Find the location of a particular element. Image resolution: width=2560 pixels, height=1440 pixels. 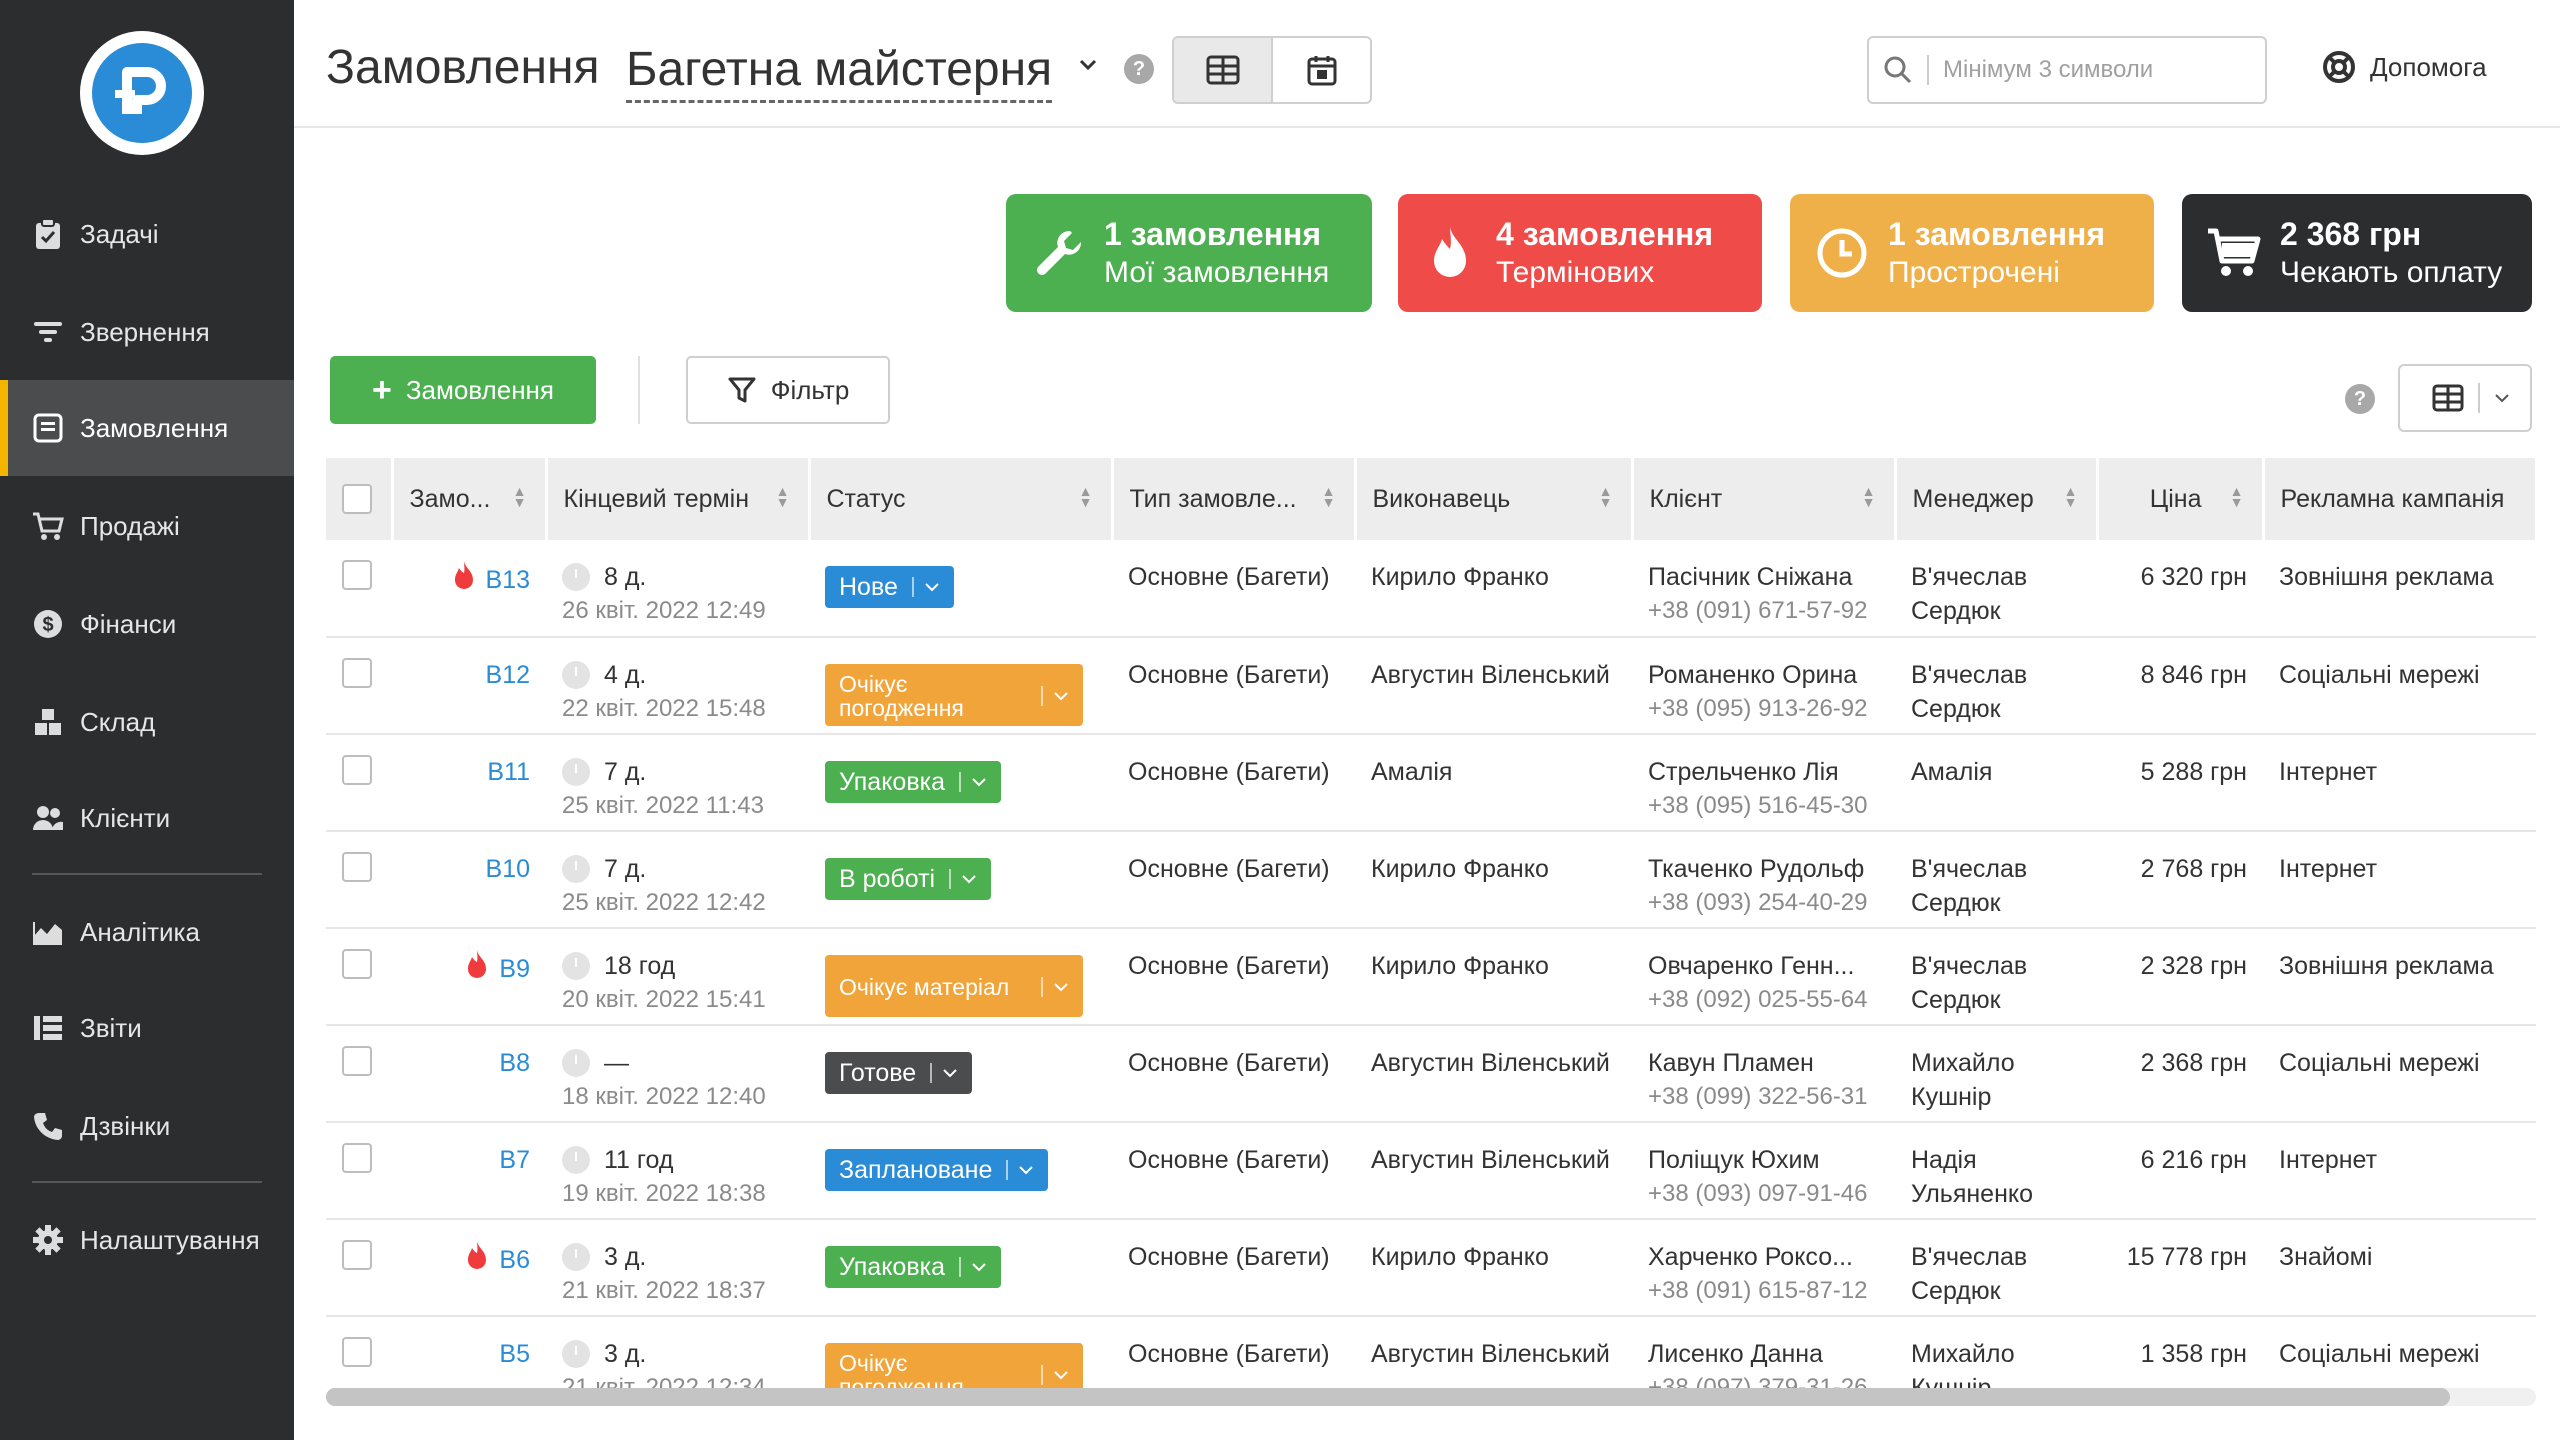

client-name: Поліщук Юхим is located at coordinates (1763, 1160).